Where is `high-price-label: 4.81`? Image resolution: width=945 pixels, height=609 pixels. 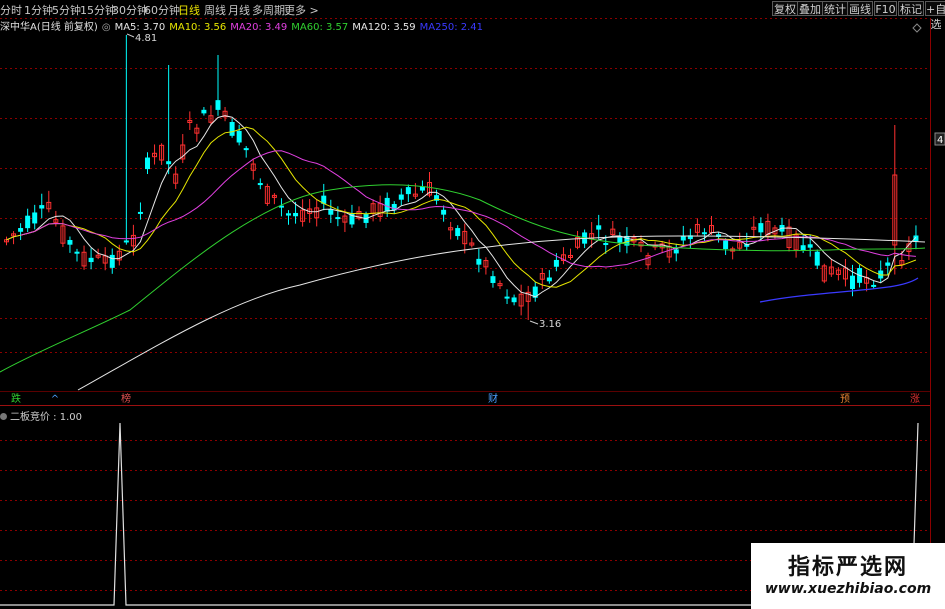
high-price-label: 4.81 is located at coordinates (146, 38).